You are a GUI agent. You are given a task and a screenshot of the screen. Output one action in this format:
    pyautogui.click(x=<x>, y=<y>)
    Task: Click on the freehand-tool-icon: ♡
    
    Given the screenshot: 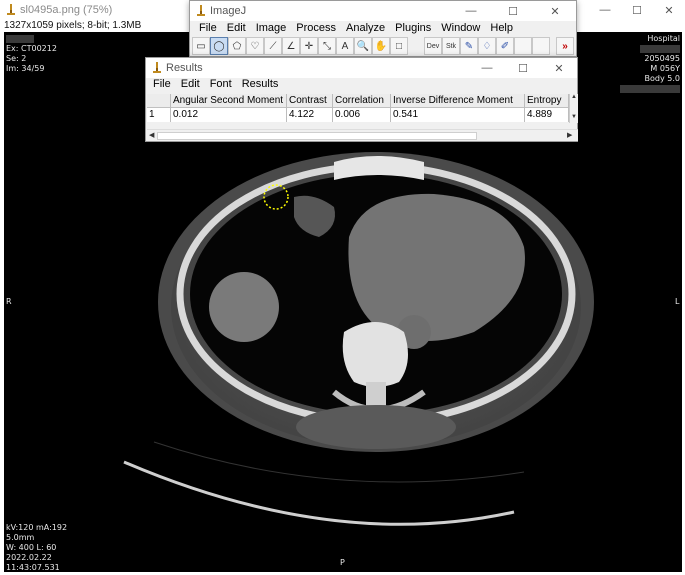 What is the action you would take?
    pyautogui.click(x=255, y=46)
    